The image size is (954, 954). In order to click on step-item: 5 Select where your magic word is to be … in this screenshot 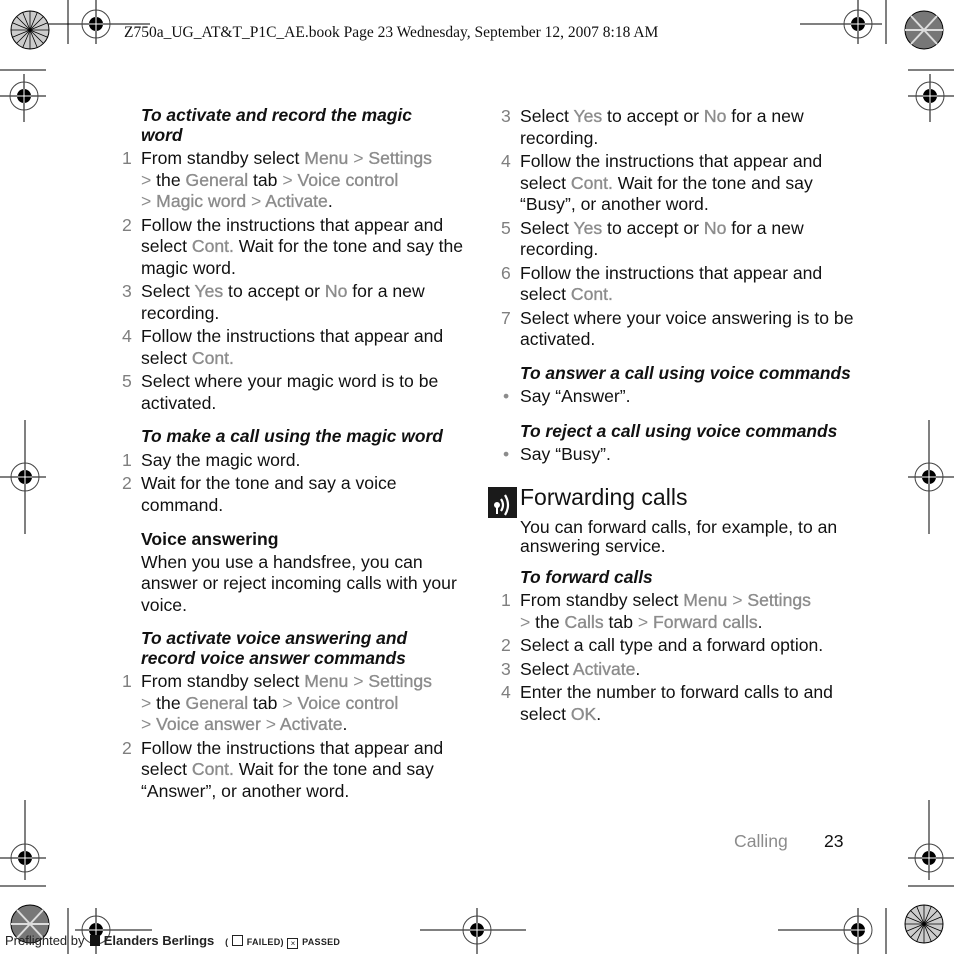, I will do `click(302, 392)`.